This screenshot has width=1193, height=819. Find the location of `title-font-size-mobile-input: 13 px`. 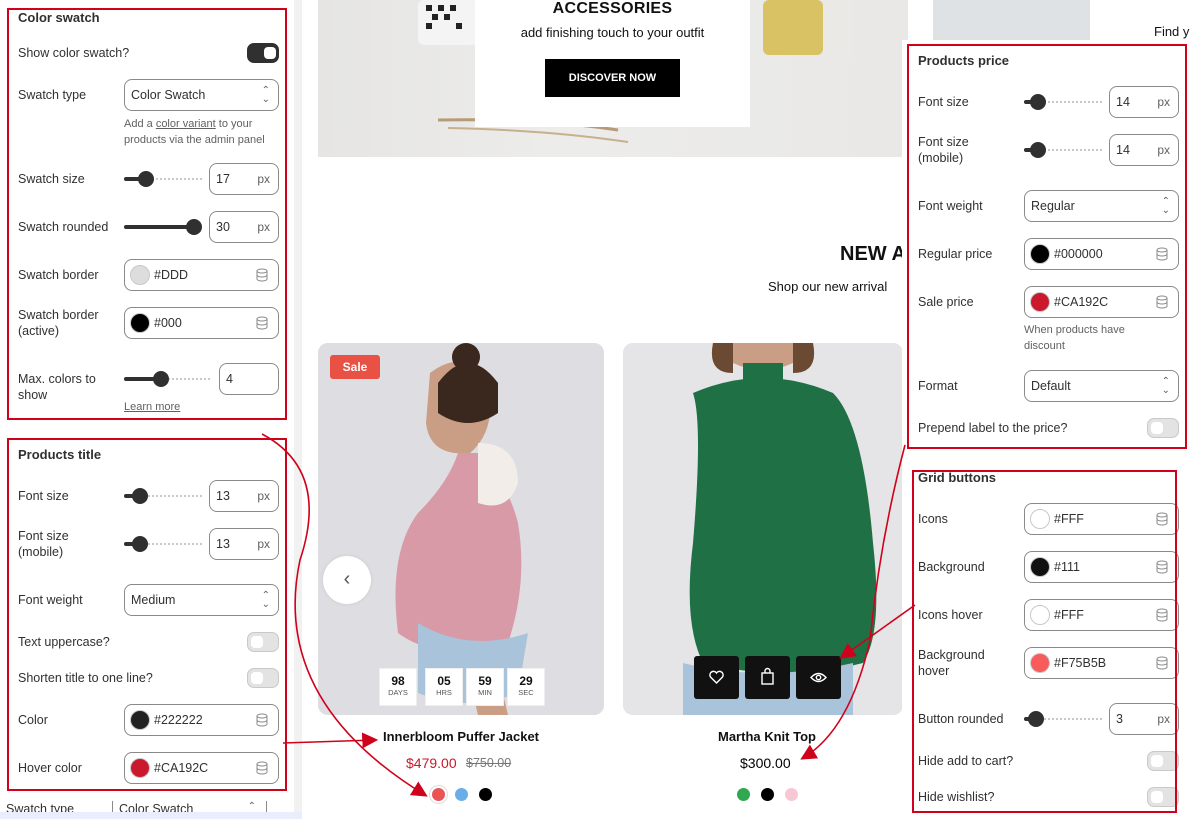

title-font-size-mobile-input: 13 px is located at coordinates (244, 544).